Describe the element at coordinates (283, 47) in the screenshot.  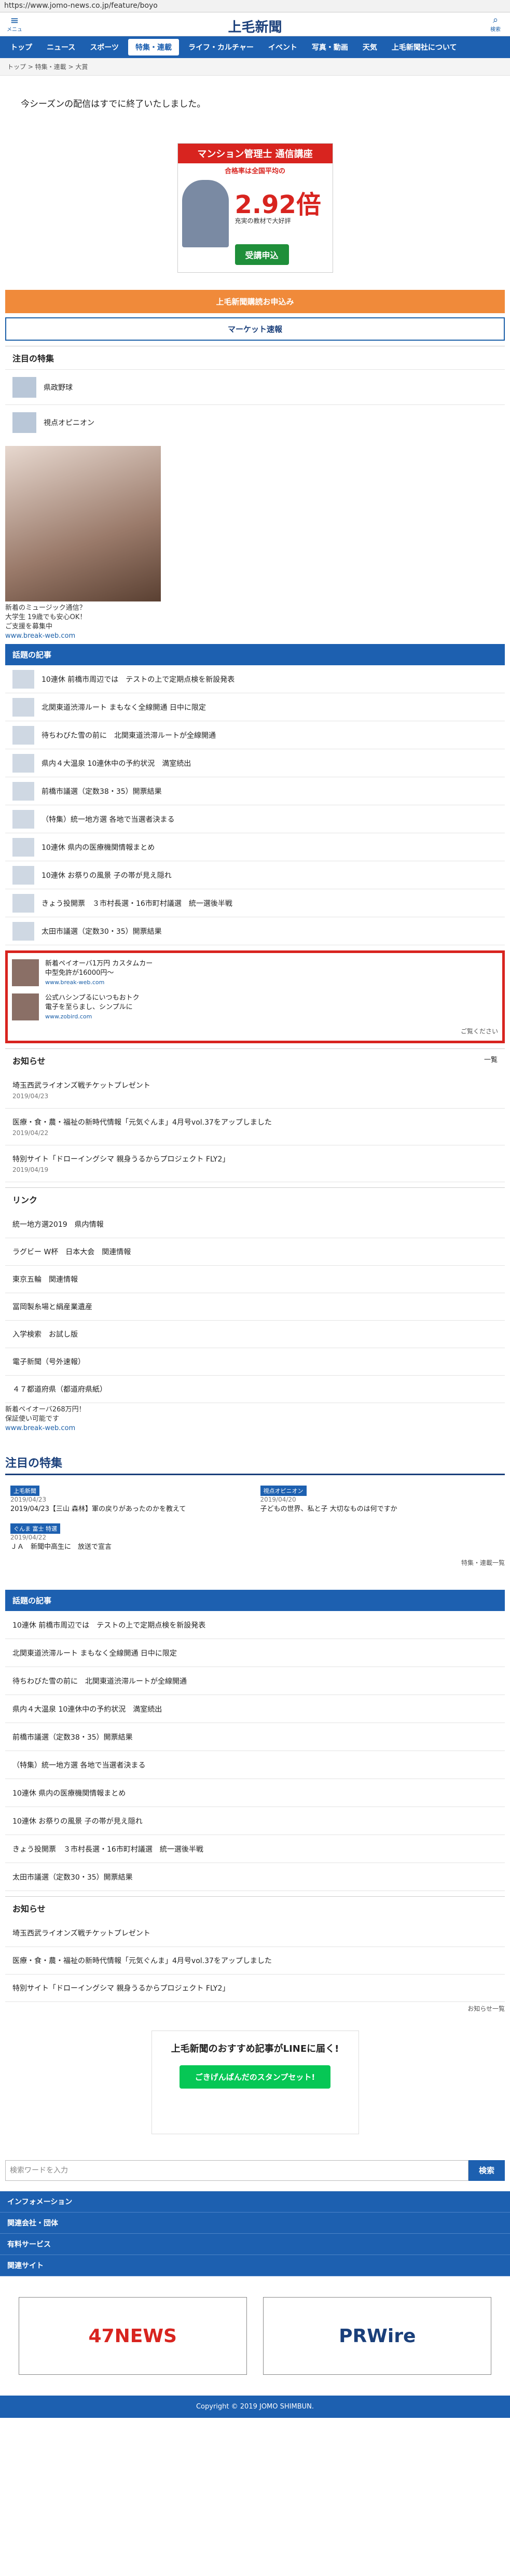
I see `nav-events: イベント` at that location.